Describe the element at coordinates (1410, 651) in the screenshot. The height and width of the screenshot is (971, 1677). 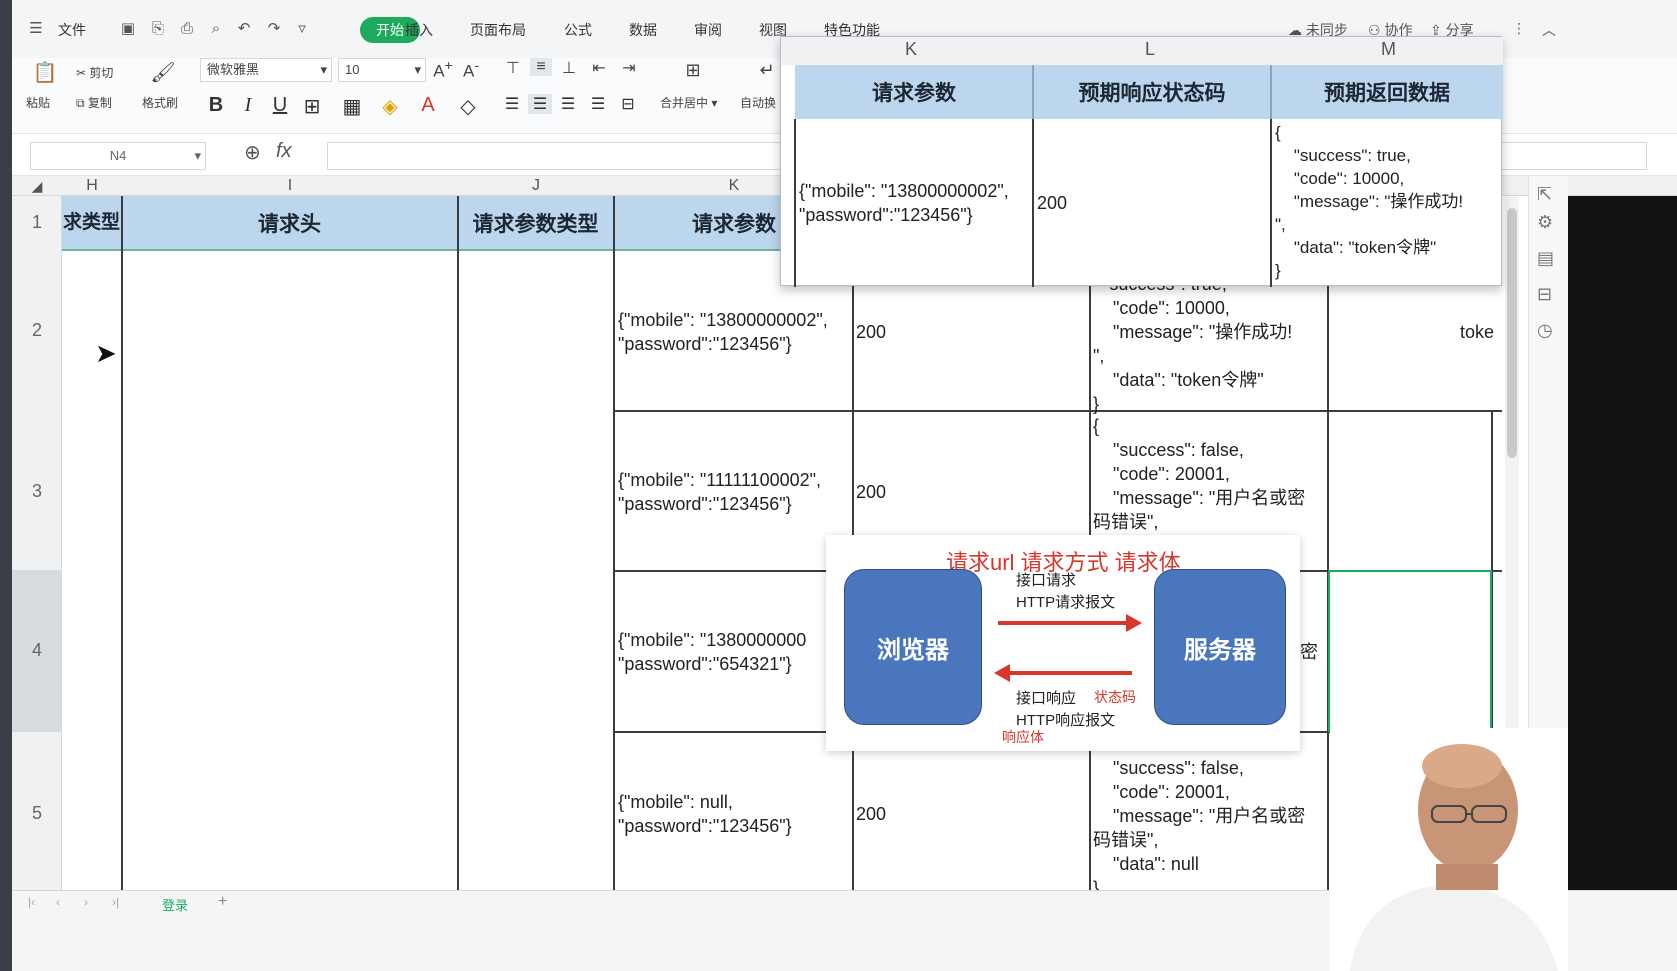
I see `selected-cell-n4` at that location.